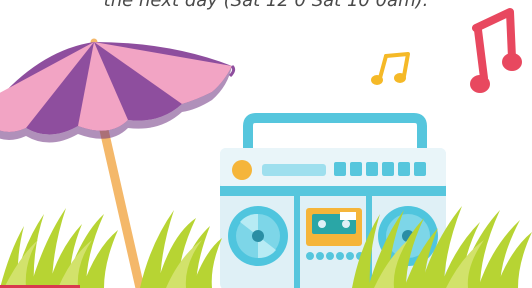 This screenshot has height=288, width=532. Describe the element at coordinates (496, 50) in the screenshot. I see `music-note-large-icon` at that location.